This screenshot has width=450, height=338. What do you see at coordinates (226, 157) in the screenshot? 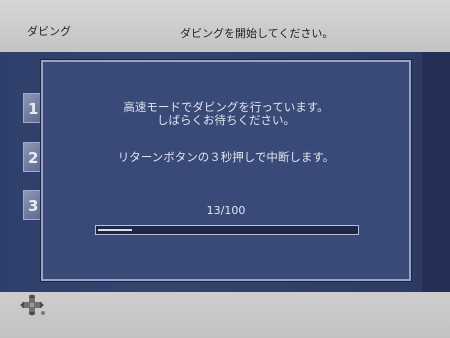
I see `cancel-hint: リターンボタンの３秒押しで中断します。` at bounding box center [226, 157].